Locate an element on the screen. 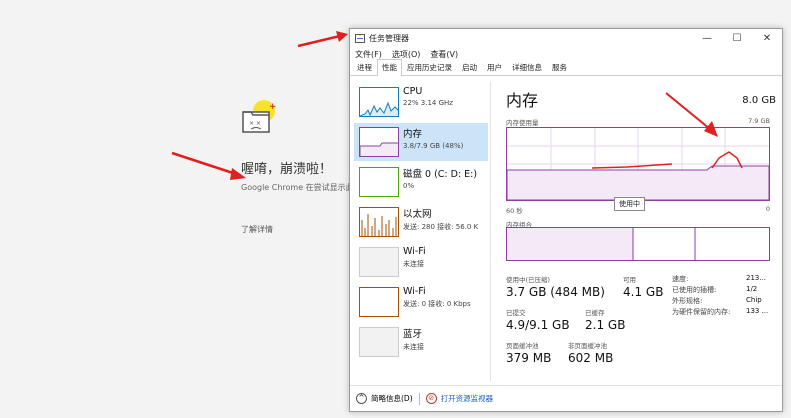 The width and height of the screenshot is (791, 418). graph-tooltip: 使用中 is located at coordinates (629, 204).